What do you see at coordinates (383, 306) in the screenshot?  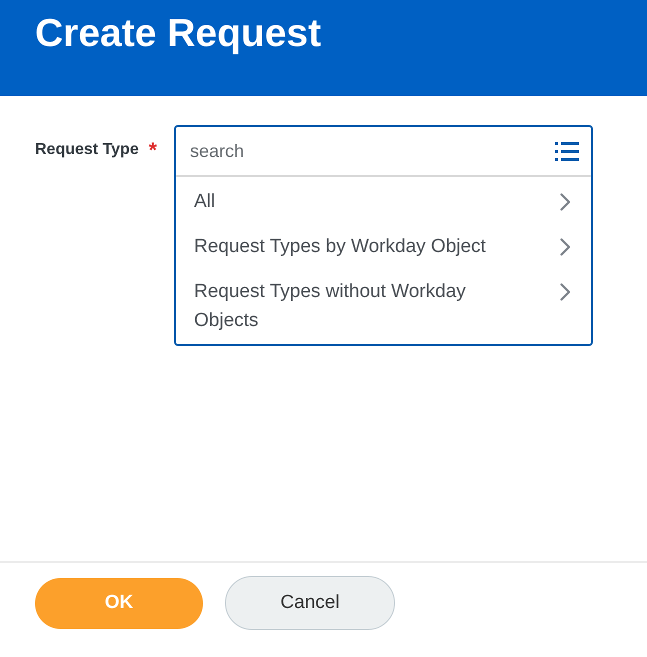 I see `dropdown-option: Request Types without Workday Objects` at bounding box center [383, 306].